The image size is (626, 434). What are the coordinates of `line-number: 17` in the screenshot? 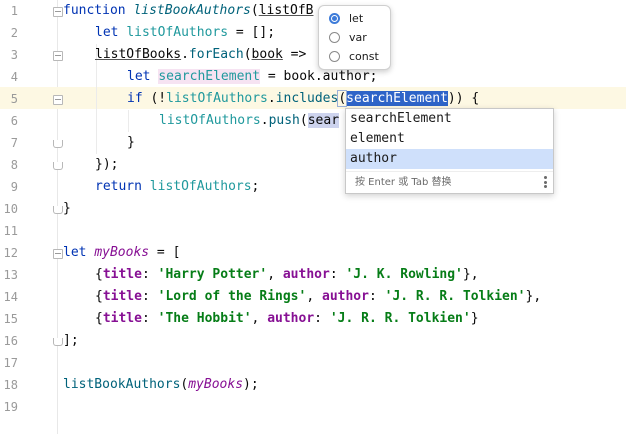 It's located at (10, 363).